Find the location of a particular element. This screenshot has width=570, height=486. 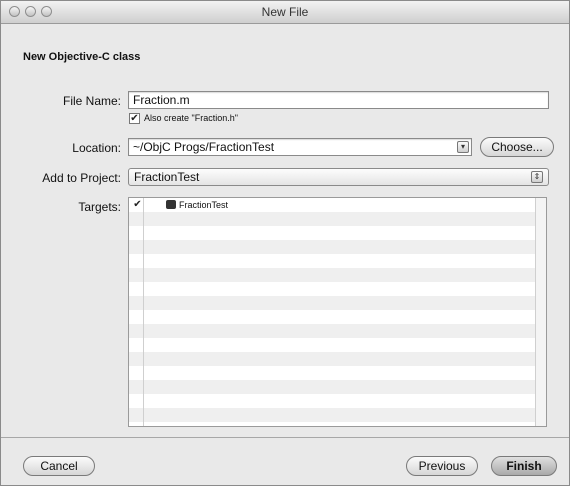

column-divider is located at coordinates (143, 312).